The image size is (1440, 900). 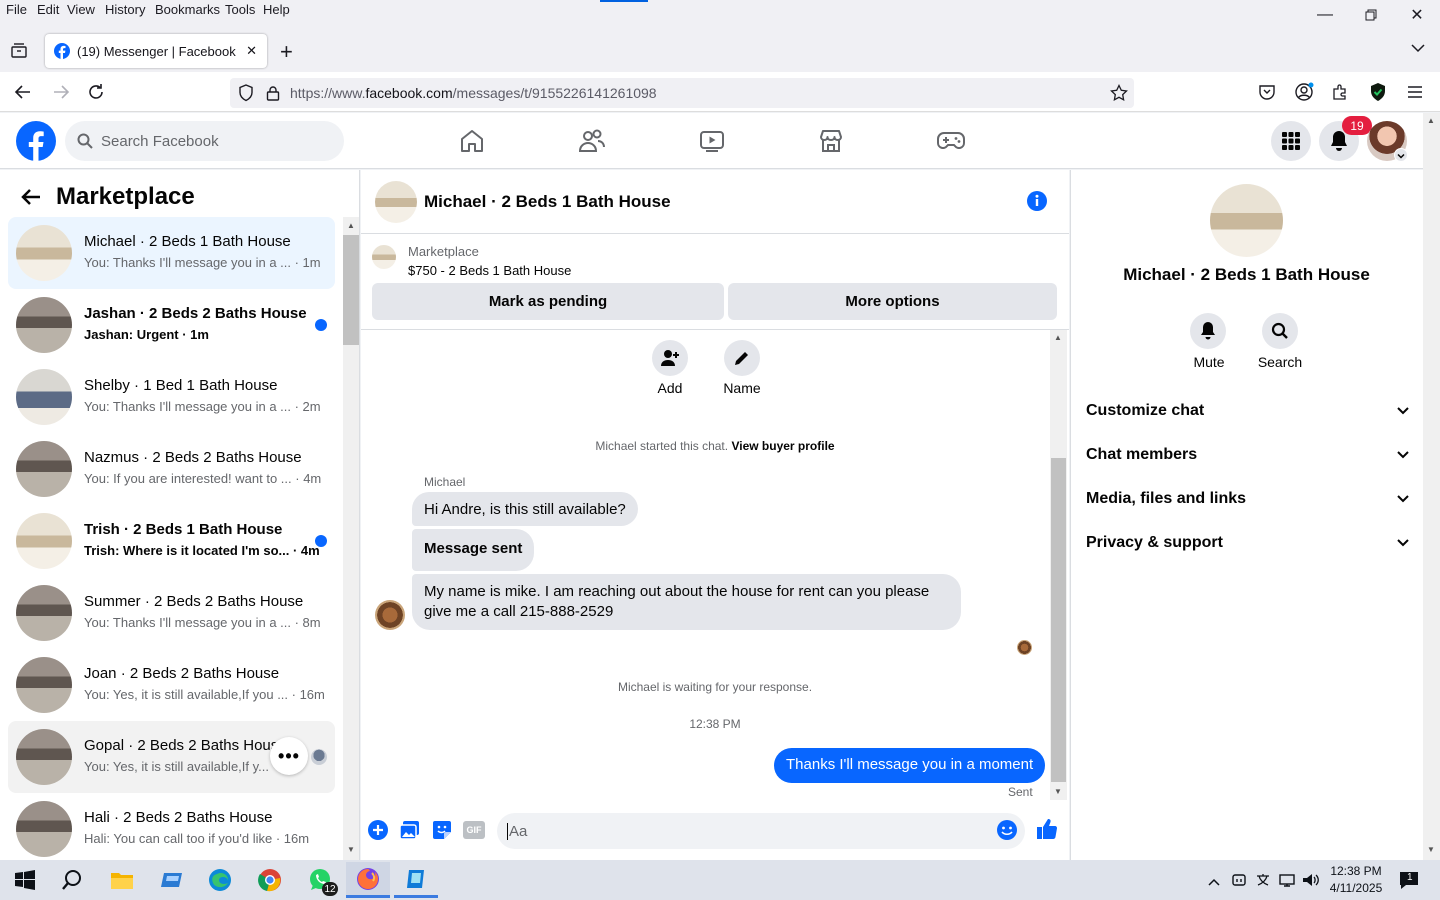 I want to click on lock-icon, so click(x=273, y=93).